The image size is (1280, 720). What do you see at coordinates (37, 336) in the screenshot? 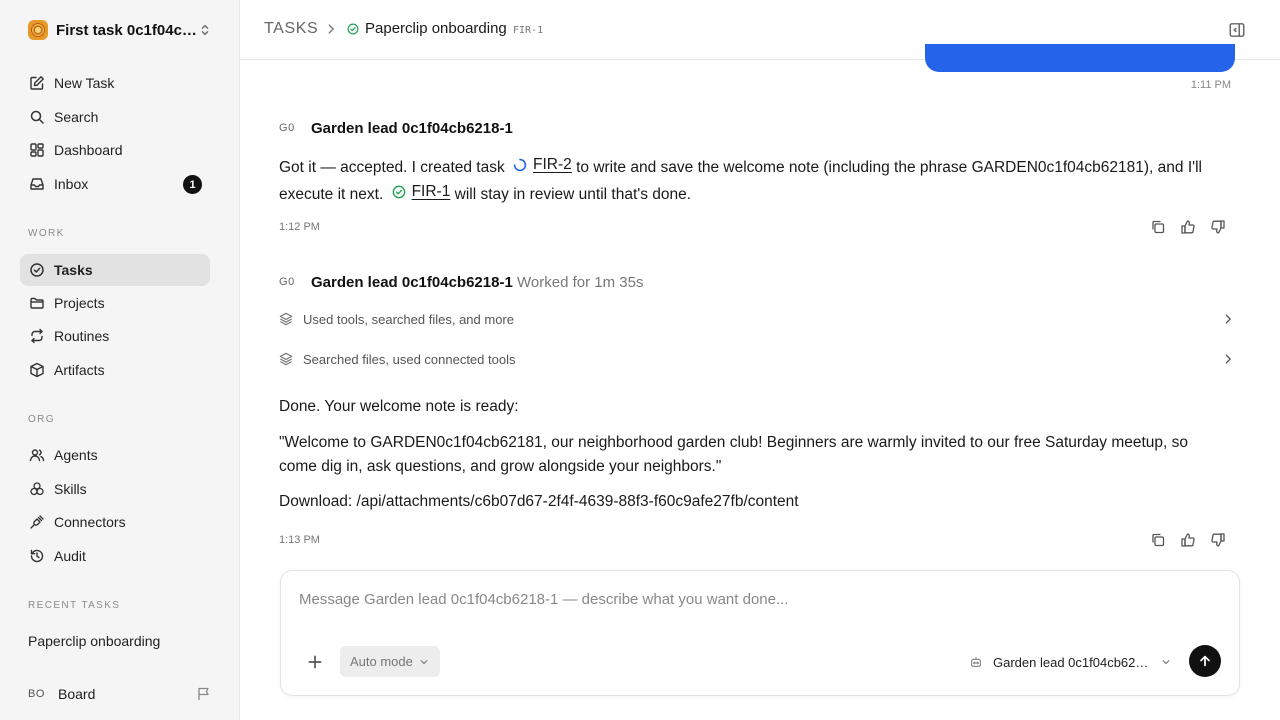
I see `repeat-icon` at bounding box center [37, 336].